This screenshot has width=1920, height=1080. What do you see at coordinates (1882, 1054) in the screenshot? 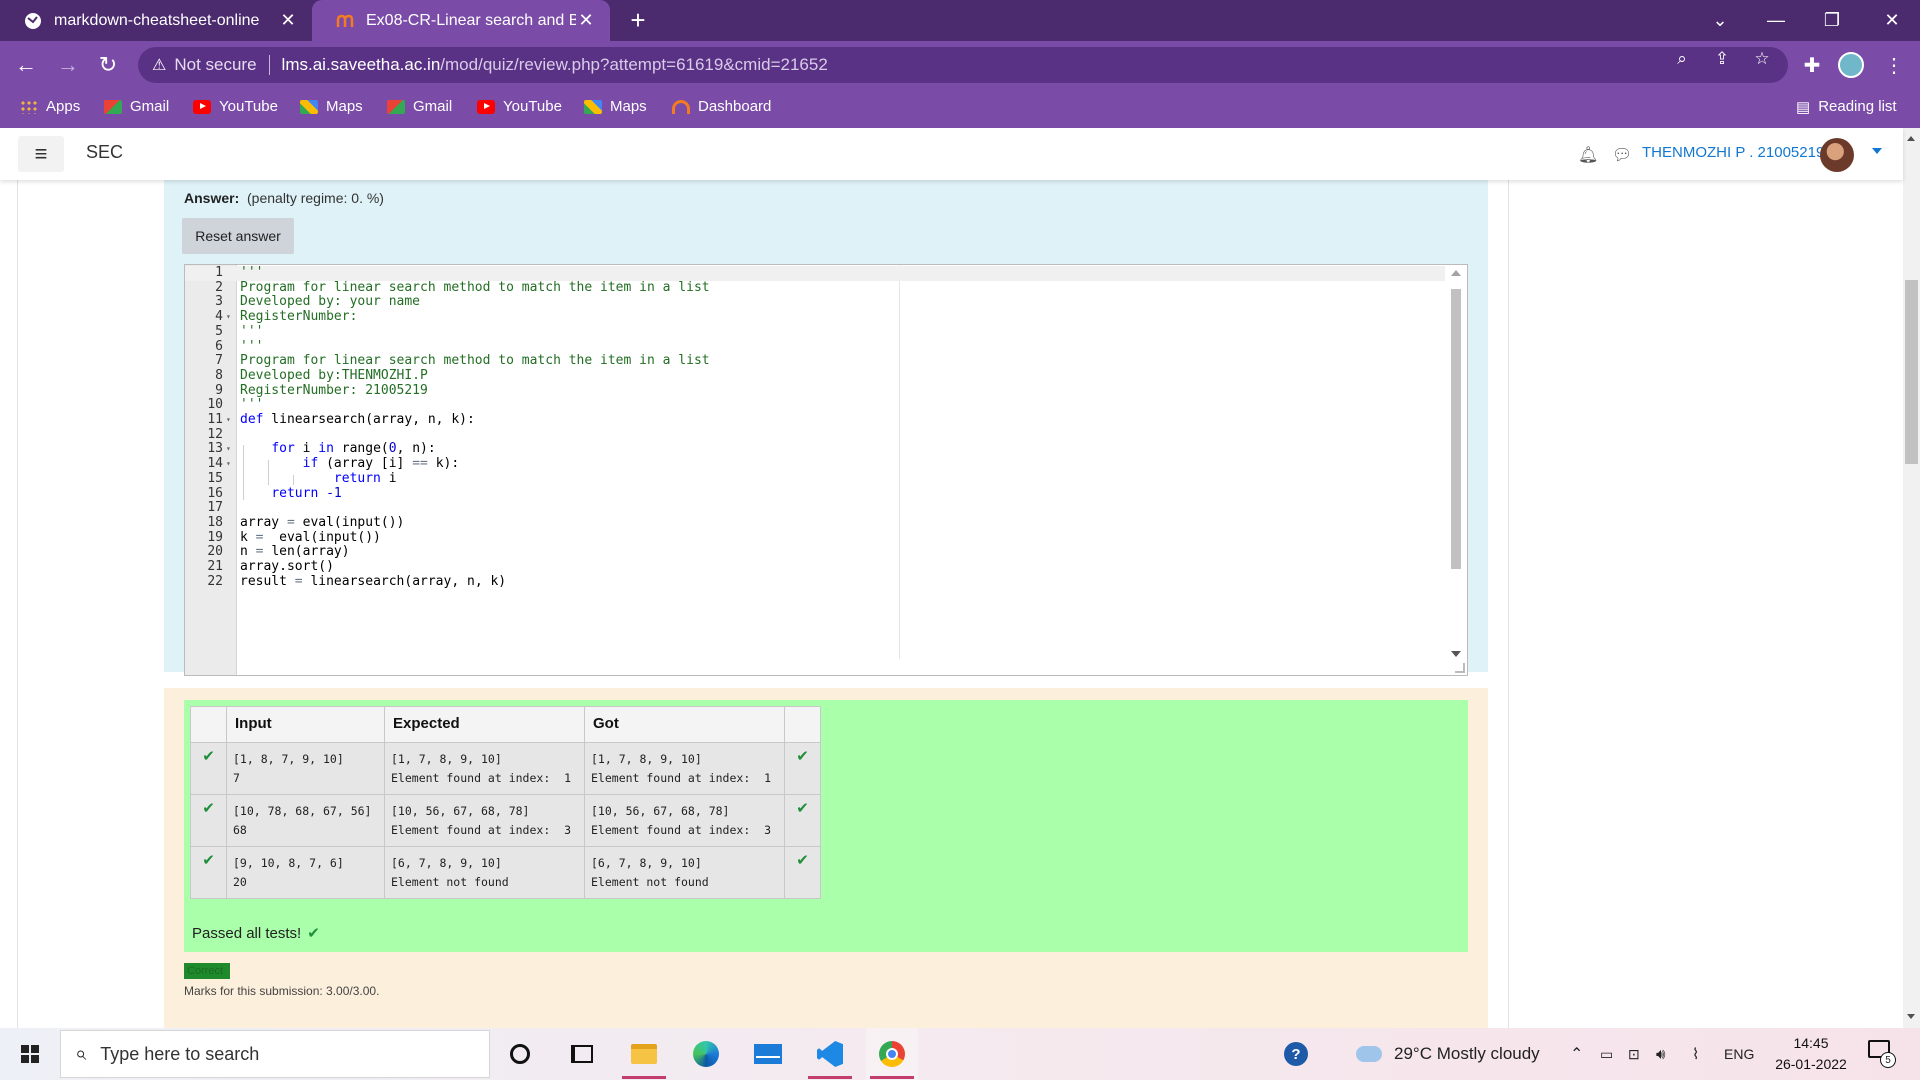
I see `notification-center-button: 5` at bounding box center [1882, 1054].